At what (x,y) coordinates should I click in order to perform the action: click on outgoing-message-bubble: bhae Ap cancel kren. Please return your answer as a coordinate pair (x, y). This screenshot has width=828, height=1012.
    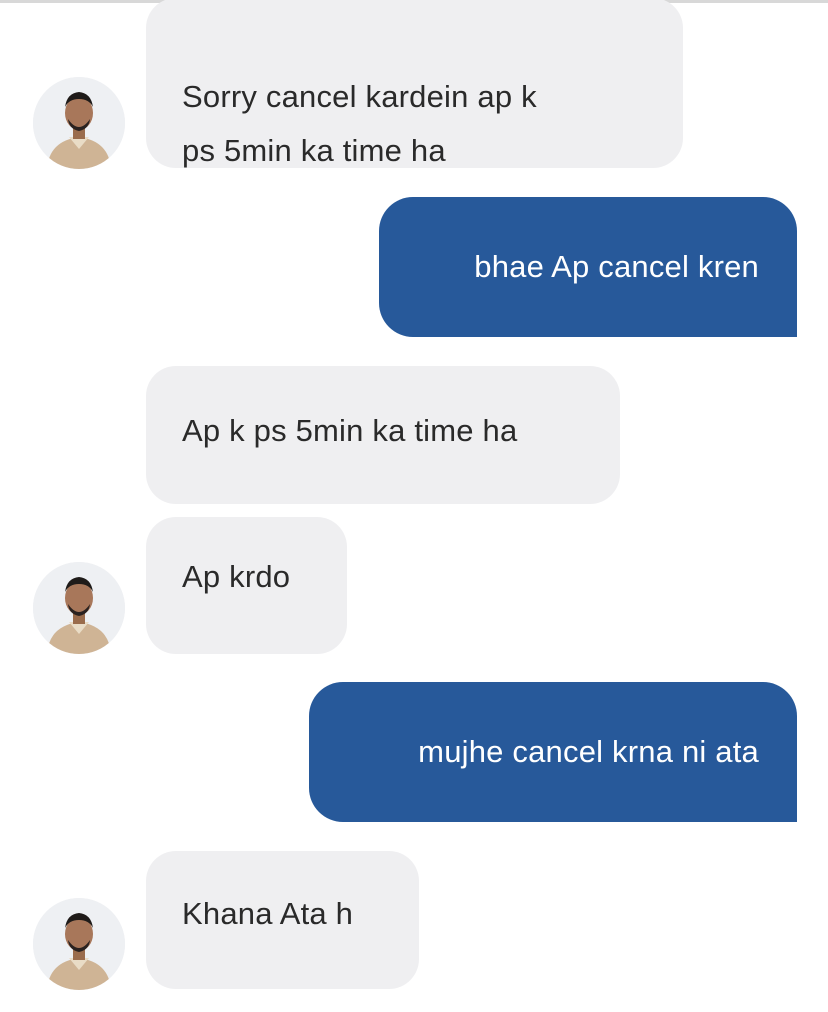
    Looking at the image, I should click on (588, 267).